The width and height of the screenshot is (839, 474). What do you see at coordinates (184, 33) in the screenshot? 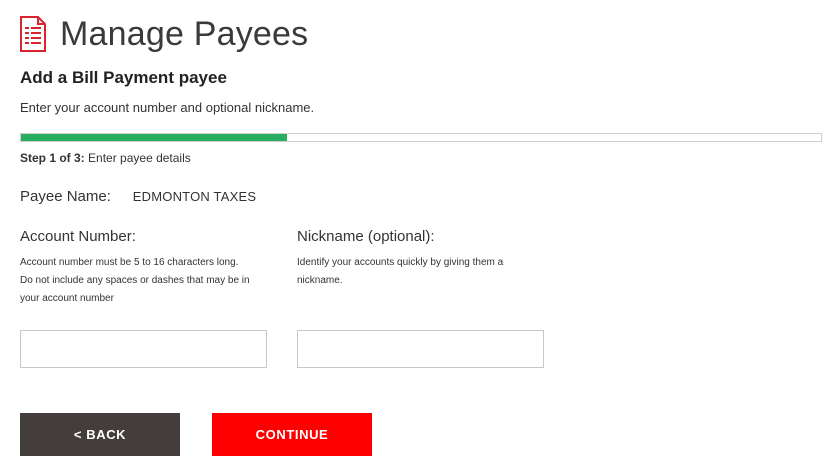
I see `page-title: Manage Payees` at bounding box center [184, 33].